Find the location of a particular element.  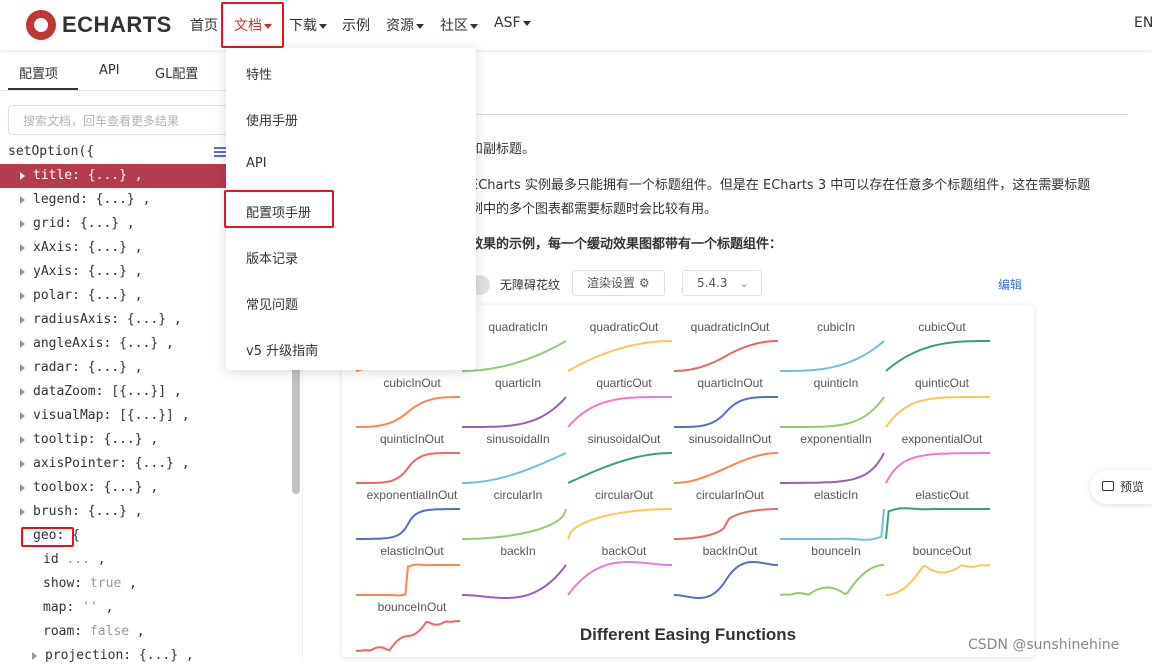

tree-child-show: show: true , is located at coordinates (90, 584).